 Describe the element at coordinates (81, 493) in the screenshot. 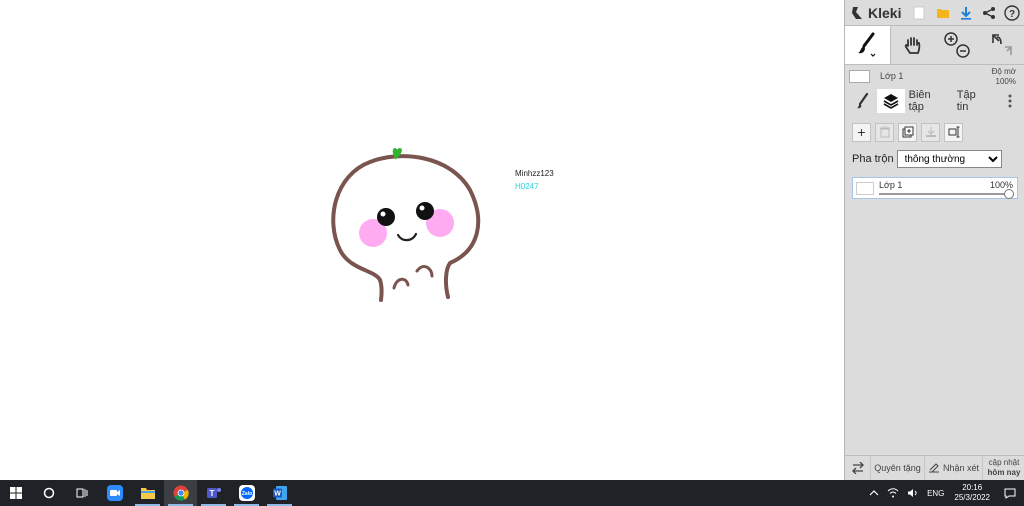

I see `task-view-icon` at that location.